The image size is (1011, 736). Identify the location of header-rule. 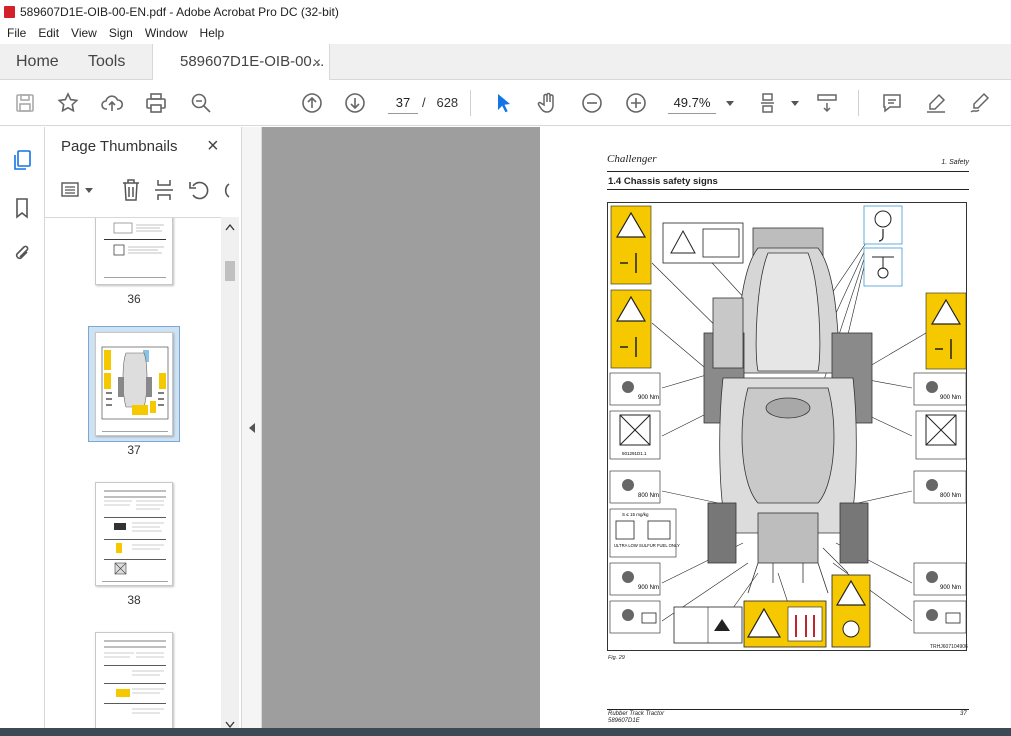
(788, 171).